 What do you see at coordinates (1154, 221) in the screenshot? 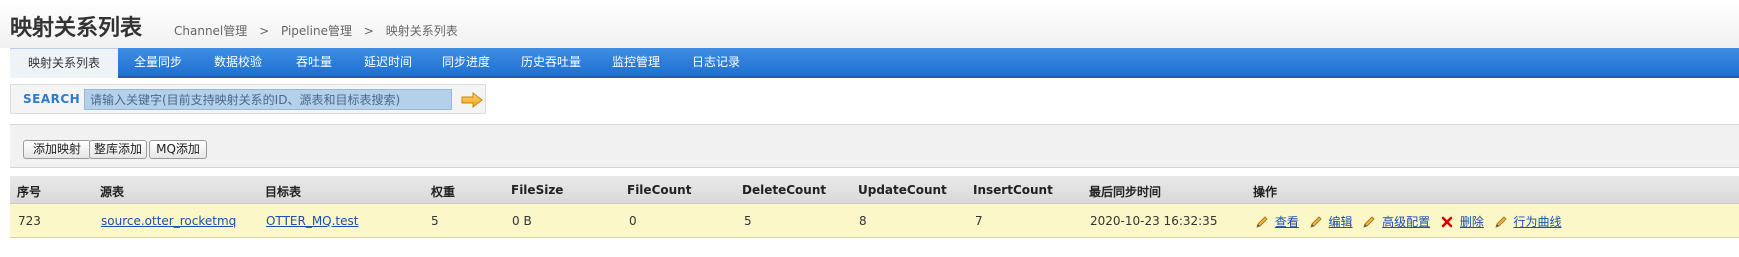
I see `cell-last-sync: 2020-10-23 16:32:35` at bounding box center [1154, 221].